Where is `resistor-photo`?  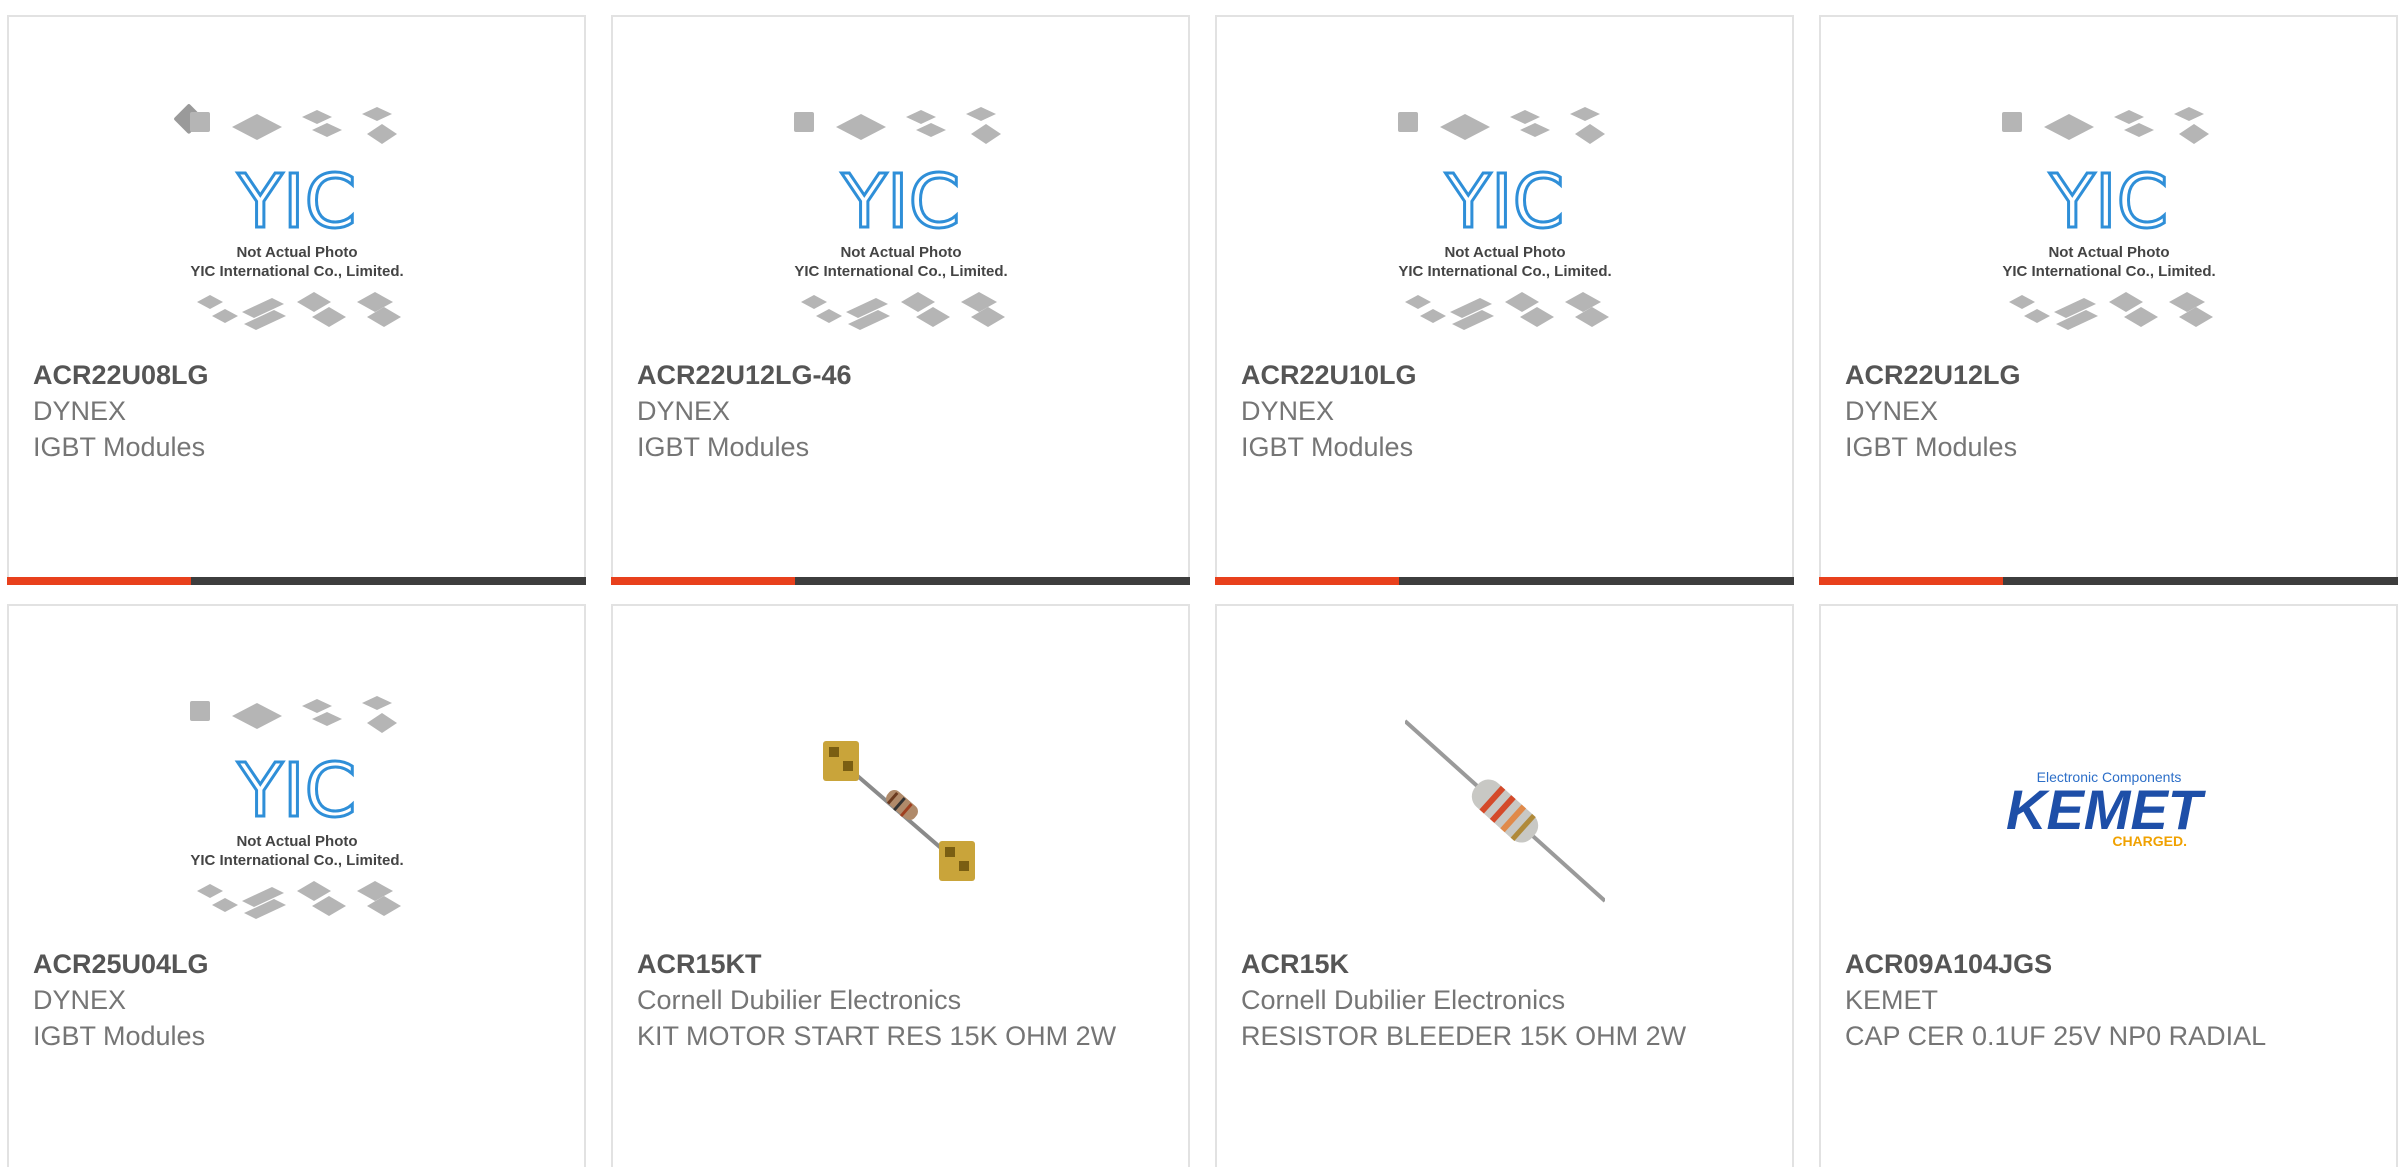
resistor-photo is located at coordinates (1504, 811).